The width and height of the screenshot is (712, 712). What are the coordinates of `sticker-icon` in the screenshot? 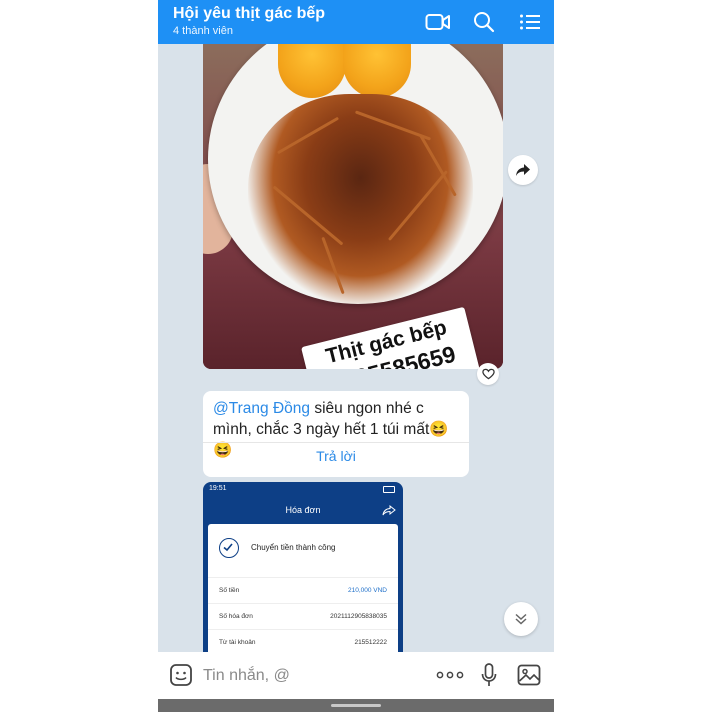 It's located at (181, 675).